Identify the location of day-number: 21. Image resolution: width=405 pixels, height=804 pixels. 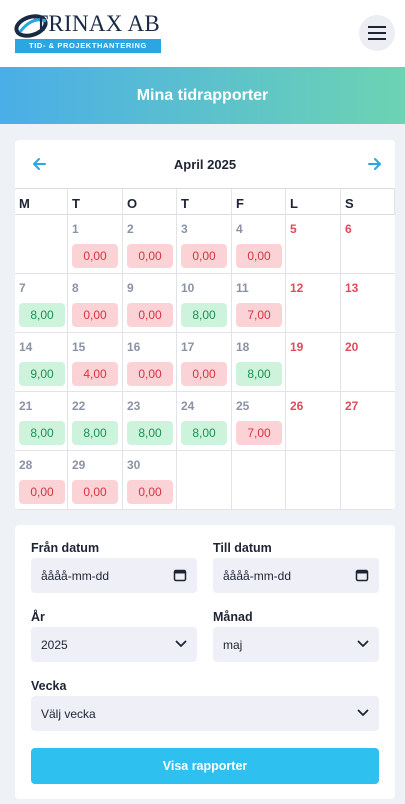
(26, 406).